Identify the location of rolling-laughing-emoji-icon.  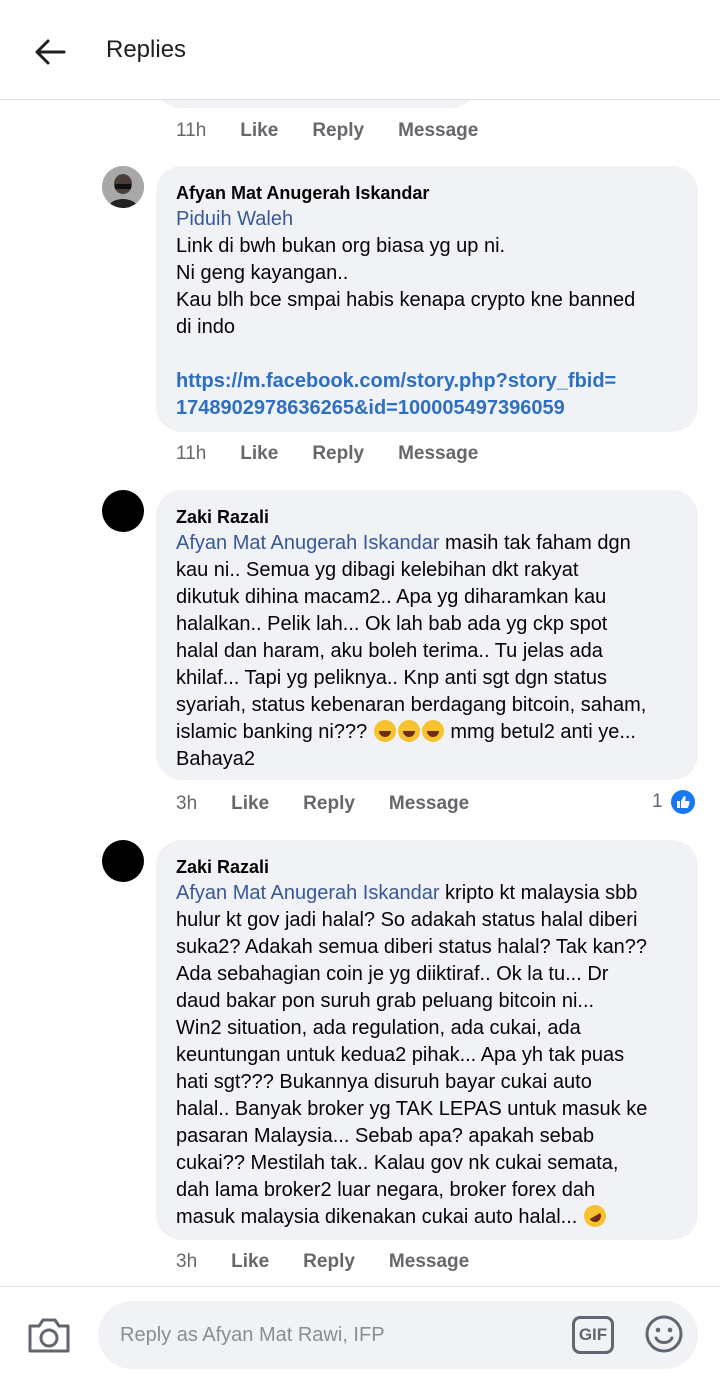
(594, 1216).